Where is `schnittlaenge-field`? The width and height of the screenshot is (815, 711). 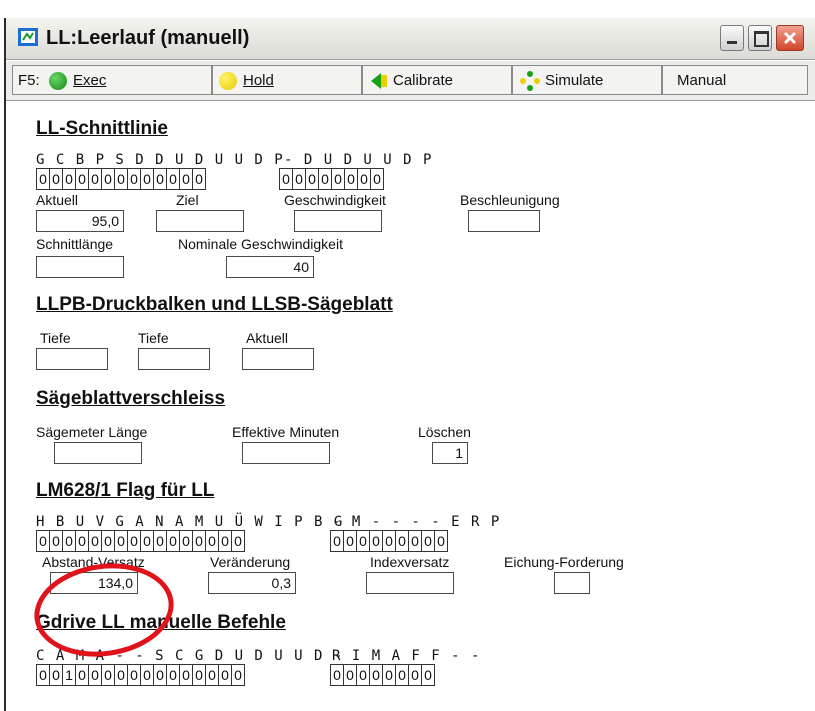
schnittlaenge-field is located at coordinates (80, 267).